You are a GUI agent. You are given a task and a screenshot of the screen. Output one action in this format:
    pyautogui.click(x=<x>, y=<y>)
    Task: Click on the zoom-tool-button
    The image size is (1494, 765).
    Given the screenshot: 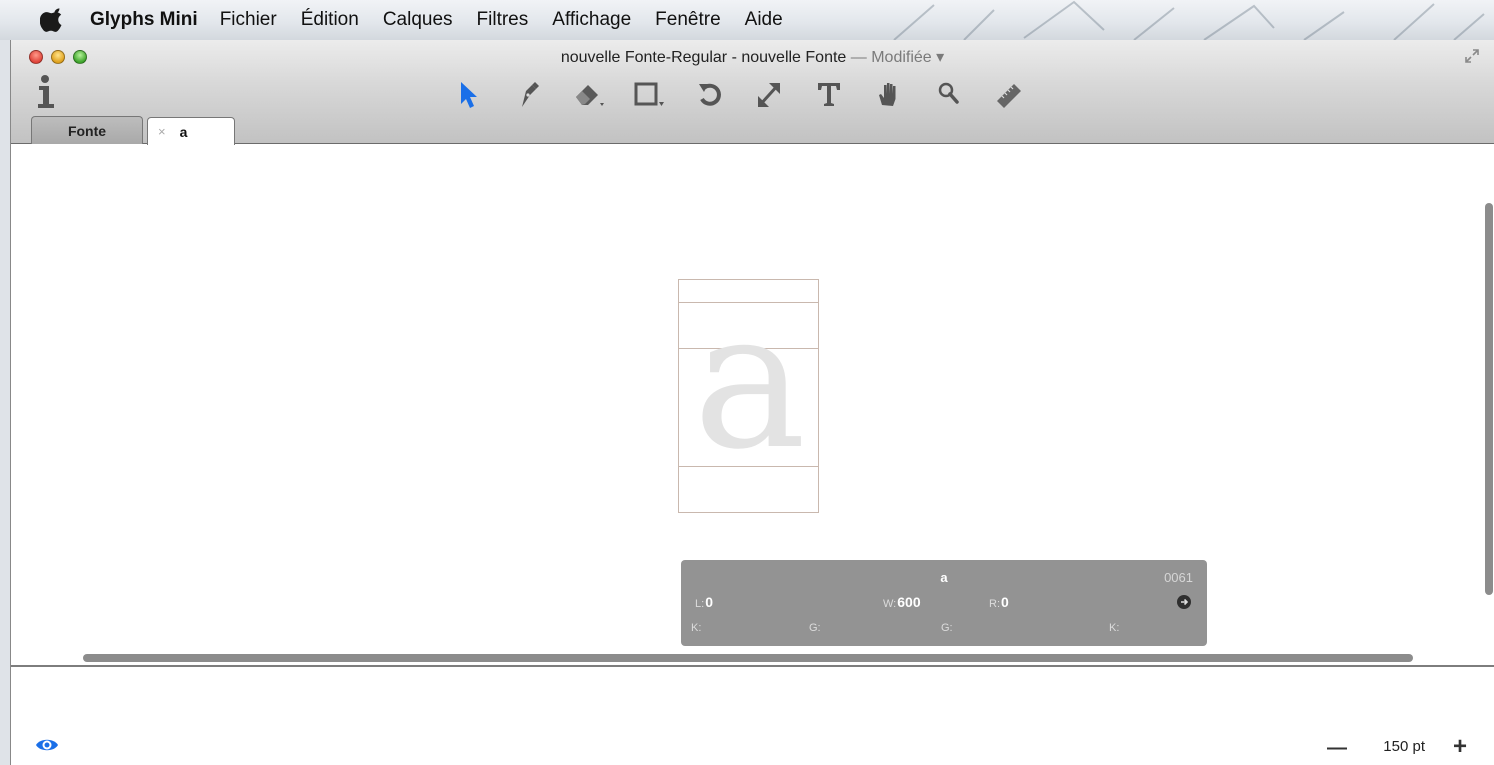 What is the action you would take?
    pyautogui.click(x=949, y=94)
    